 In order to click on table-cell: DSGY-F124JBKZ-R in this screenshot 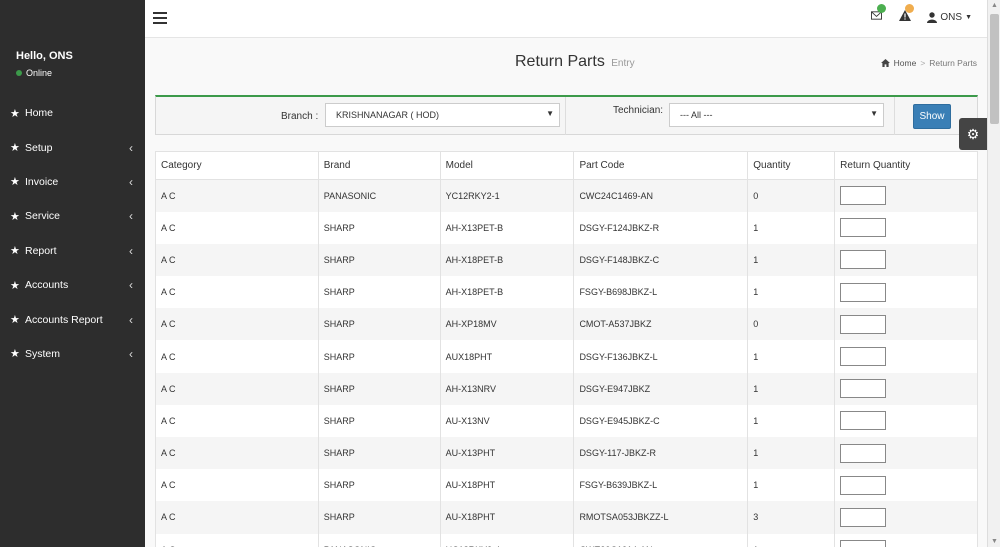, I will do `click(661, 227)`.